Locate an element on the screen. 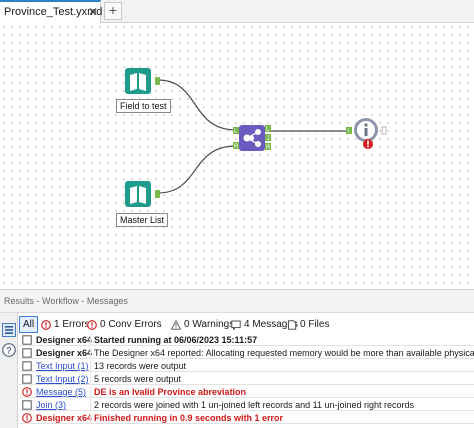 This screenshot has width=474, height=428. results-title: Results - Workflow - Messages is located at coordinates (66, 301).